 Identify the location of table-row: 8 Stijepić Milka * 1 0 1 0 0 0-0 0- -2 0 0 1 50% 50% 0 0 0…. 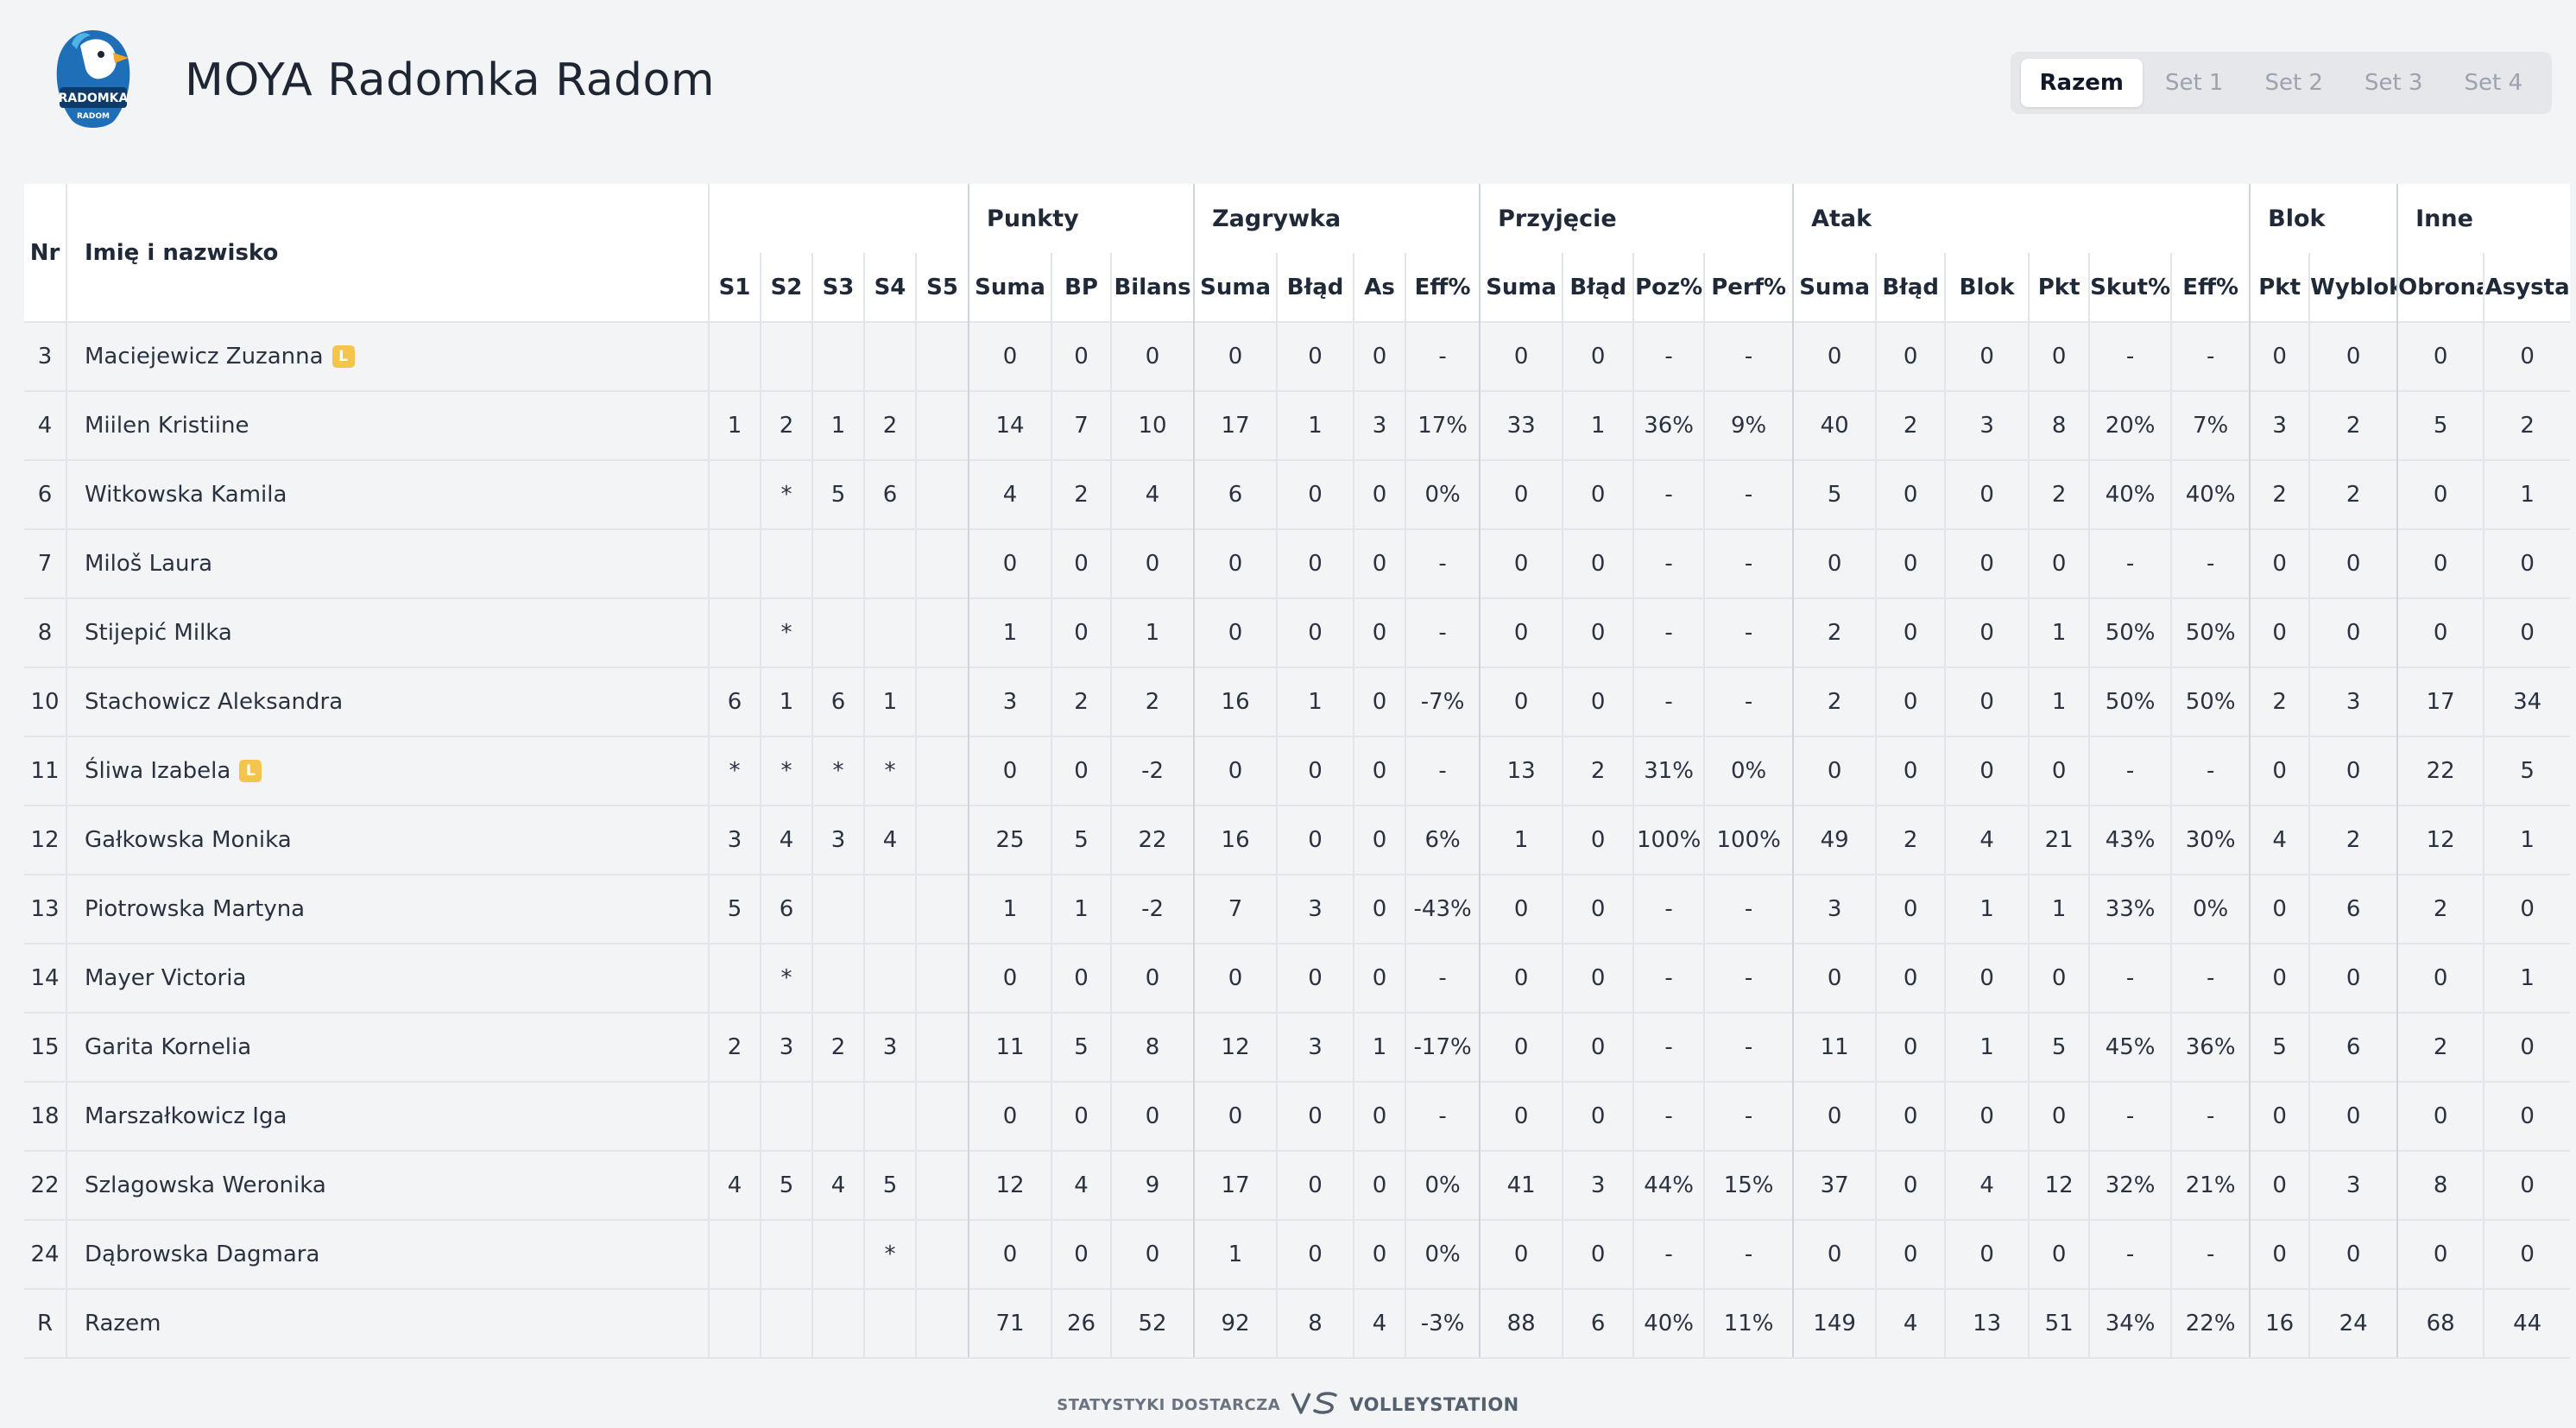
(1297, 632).